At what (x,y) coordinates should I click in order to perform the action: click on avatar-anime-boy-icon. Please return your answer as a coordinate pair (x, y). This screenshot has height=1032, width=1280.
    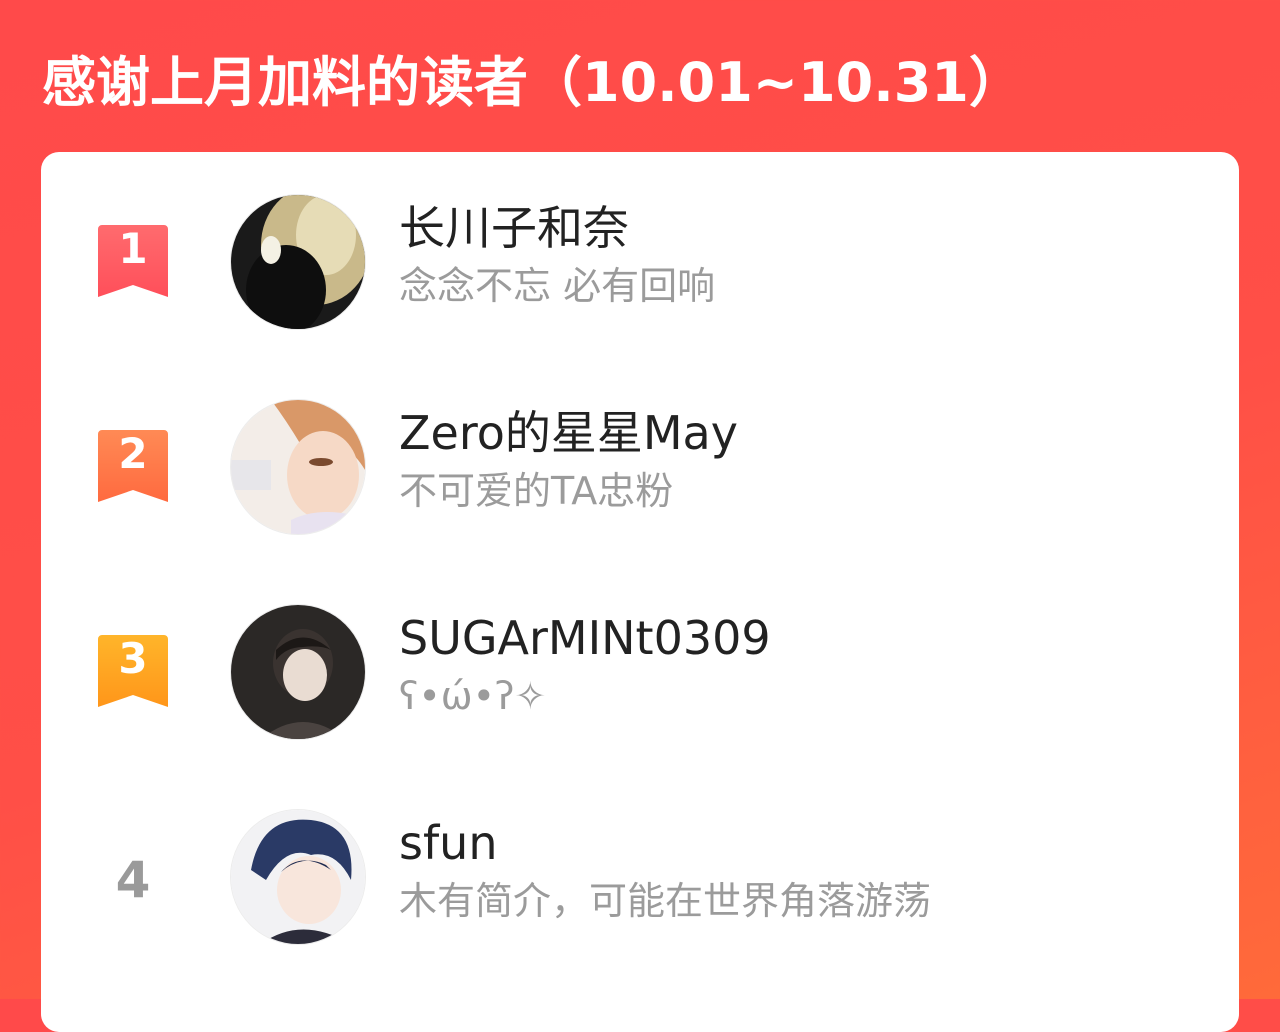
    Looking at the image, I should click on (298, 467).